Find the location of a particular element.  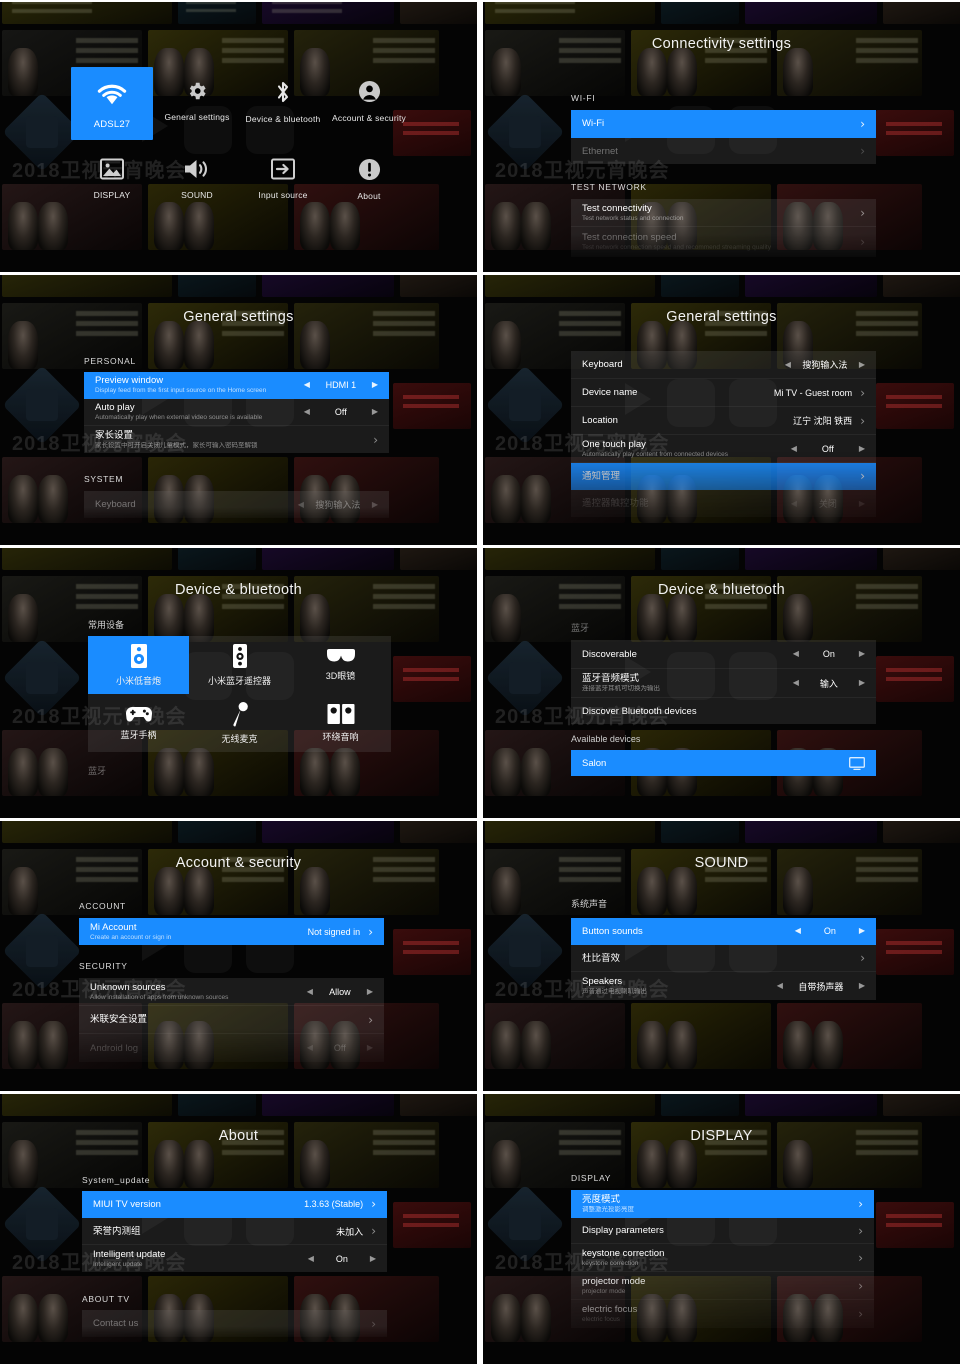

tile-display: DISPLAY is located at coordinates (112, 179).